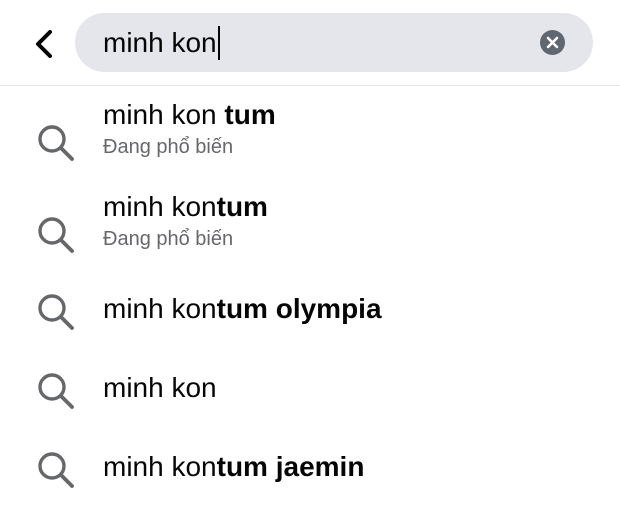 The image size is (620, 508). I want to click on suggestion-title: minh kontum, so click(185, 207).